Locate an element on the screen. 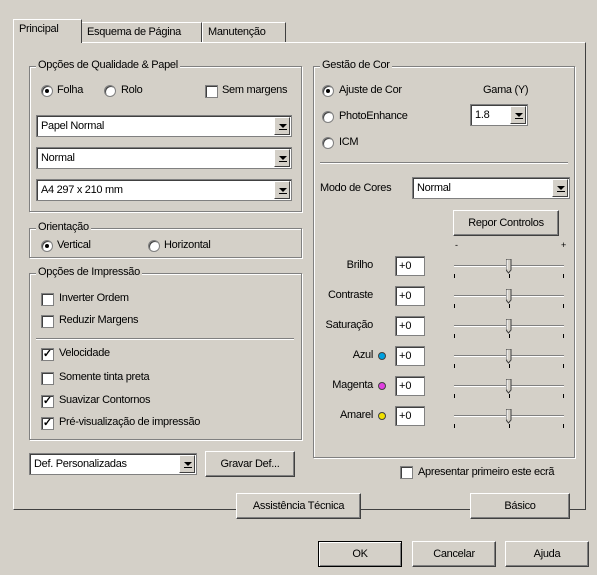 The image size is (597, 575). vertical-label: Vertical is located at coordinates (74, 245).